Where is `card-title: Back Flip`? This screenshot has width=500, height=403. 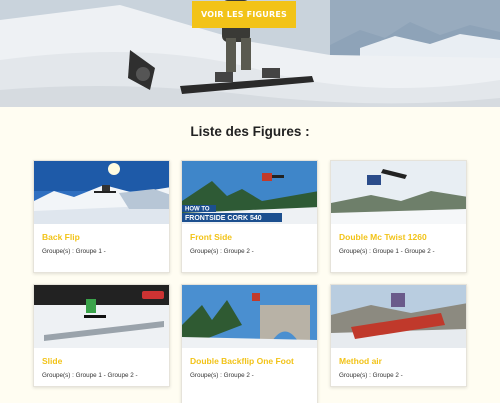
card-title: Back Flip is located at coordinates (101, 237).